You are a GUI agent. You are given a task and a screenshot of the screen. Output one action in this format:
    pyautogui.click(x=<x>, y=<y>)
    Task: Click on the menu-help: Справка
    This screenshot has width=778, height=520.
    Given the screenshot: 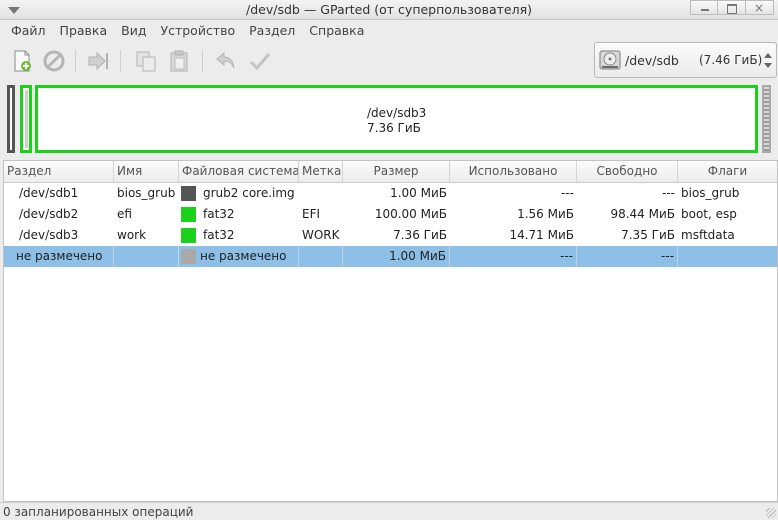 What is the action you would take?
    pyautogui.click(x=336, y=31)
    